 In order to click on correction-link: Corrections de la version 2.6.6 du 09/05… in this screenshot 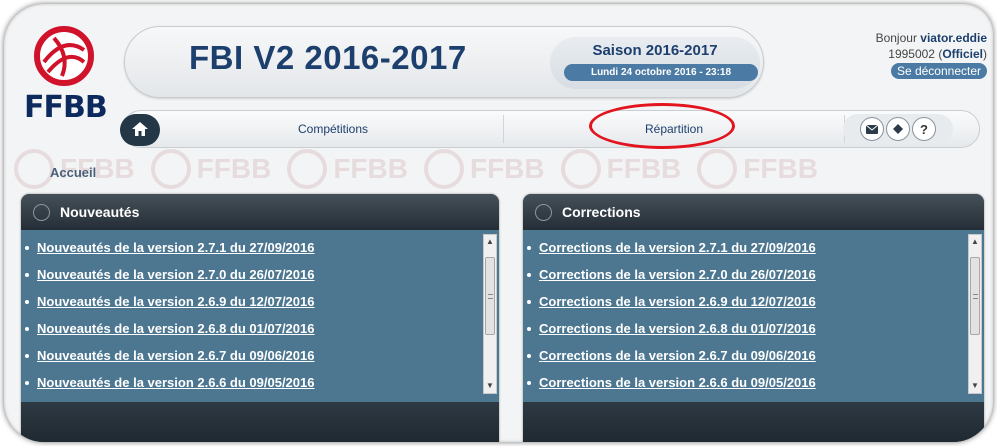, I will do `click(677, 383)`.